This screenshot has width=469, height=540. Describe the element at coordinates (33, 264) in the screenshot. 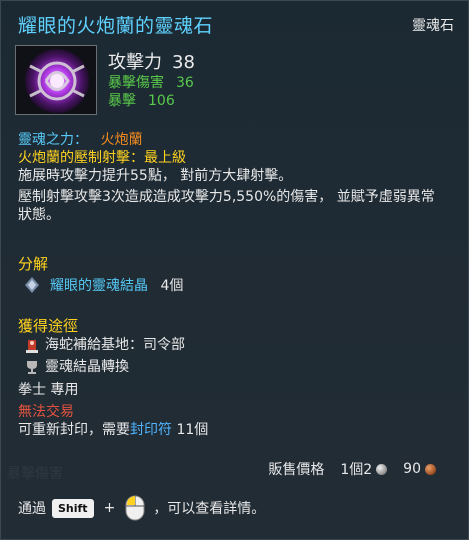

I see `decompose-title: 分解` at that location.